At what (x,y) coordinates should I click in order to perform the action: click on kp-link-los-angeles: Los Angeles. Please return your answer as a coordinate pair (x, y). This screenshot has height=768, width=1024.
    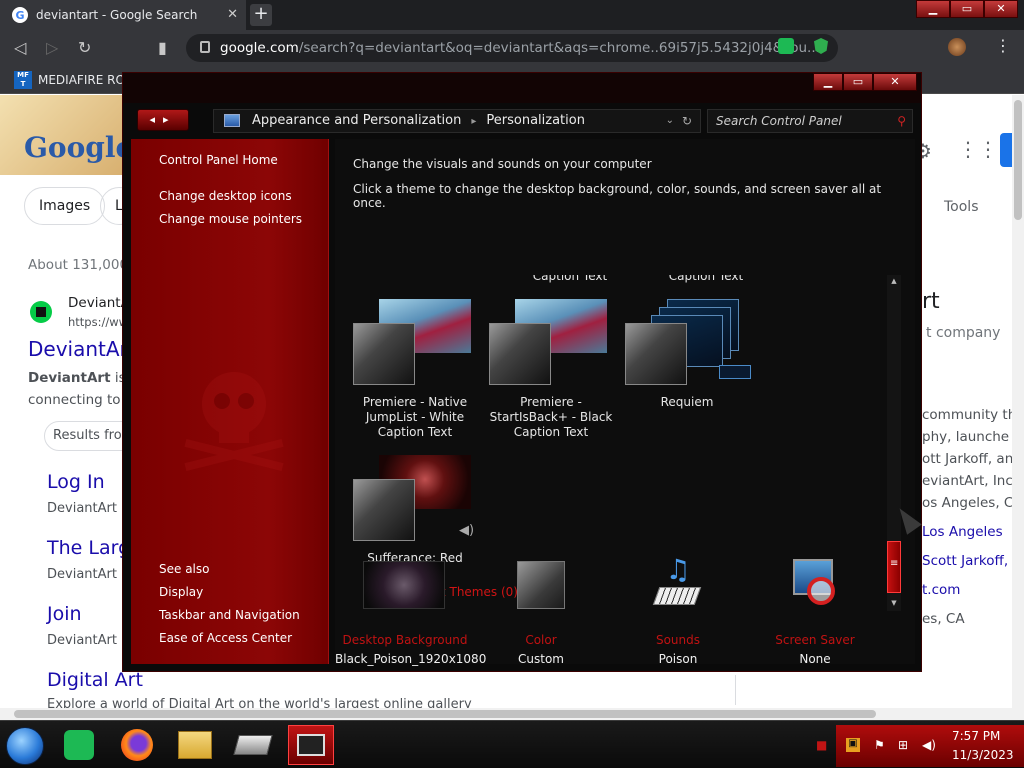
    Looking at the image, I should click on (962, 532).